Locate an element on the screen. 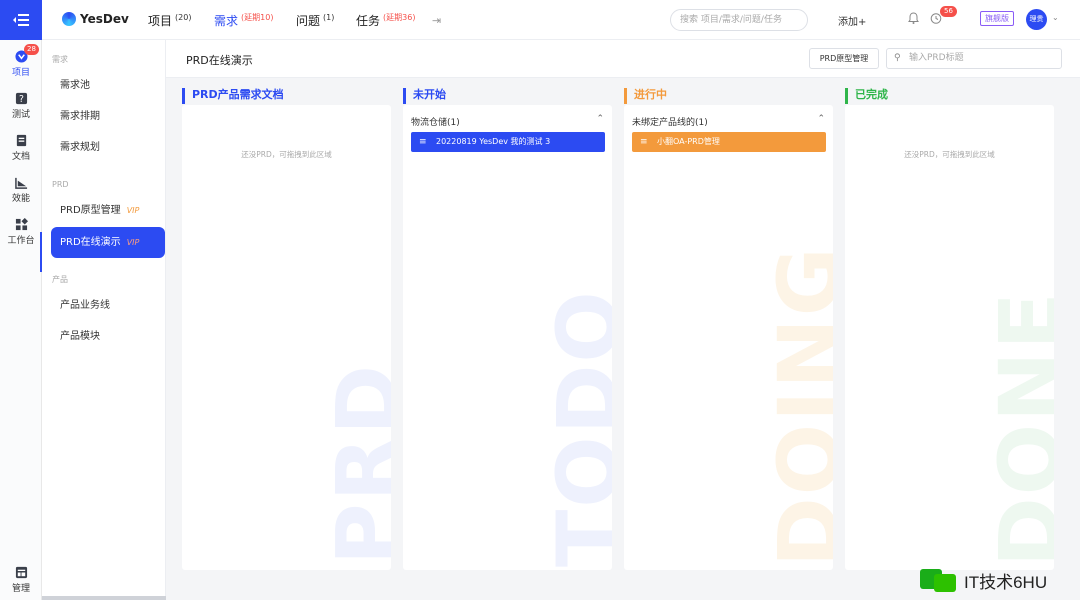 Image resolution: width=1080 pixels, height=600 pixels. bell-icon is located at coordinates (913, 19).